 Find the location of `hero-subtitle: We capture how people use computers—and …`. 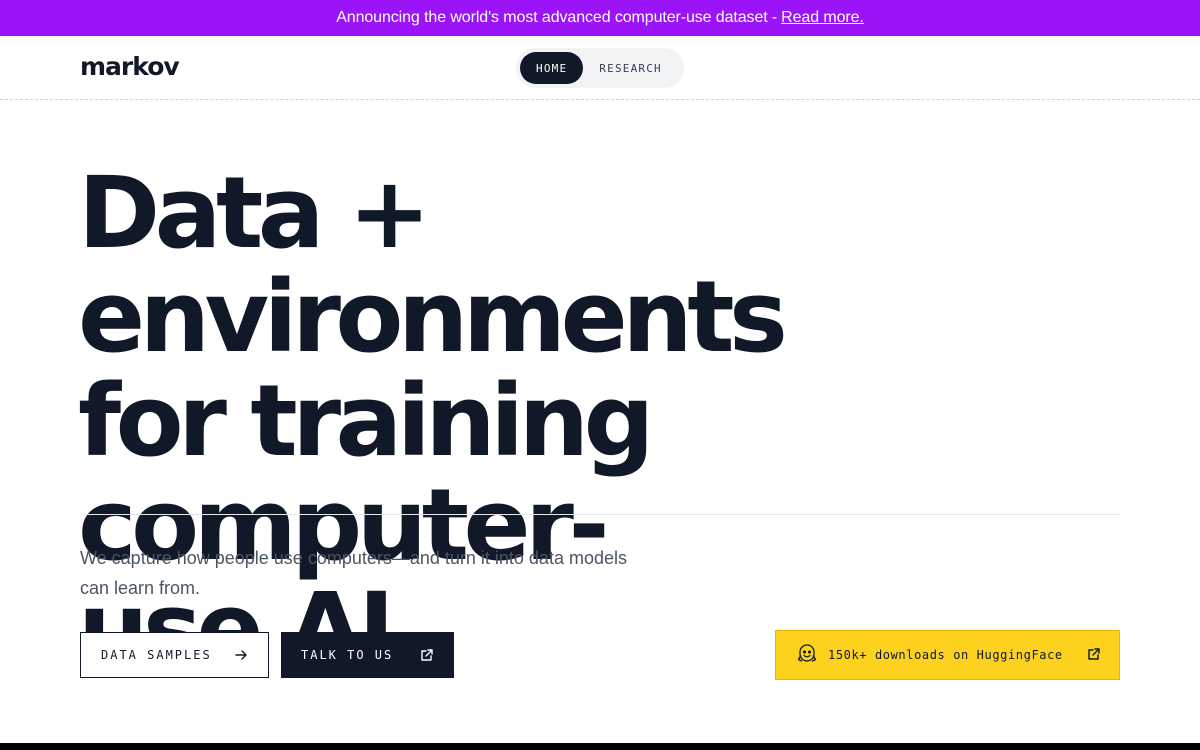

hero-subtitle: We capture how people use computers—and … is located at coordinates (380, 573).